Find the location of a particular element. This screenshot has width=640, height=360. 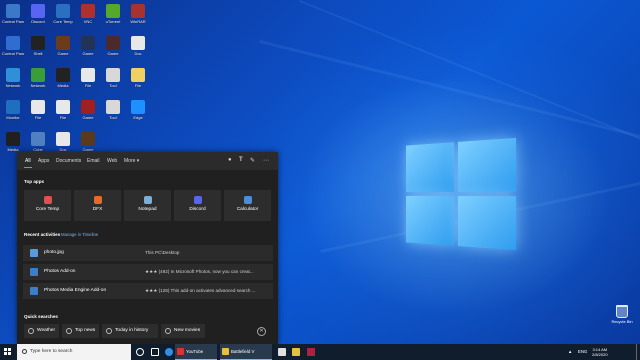

tab-email: Email is located at coordinates (93, 161).